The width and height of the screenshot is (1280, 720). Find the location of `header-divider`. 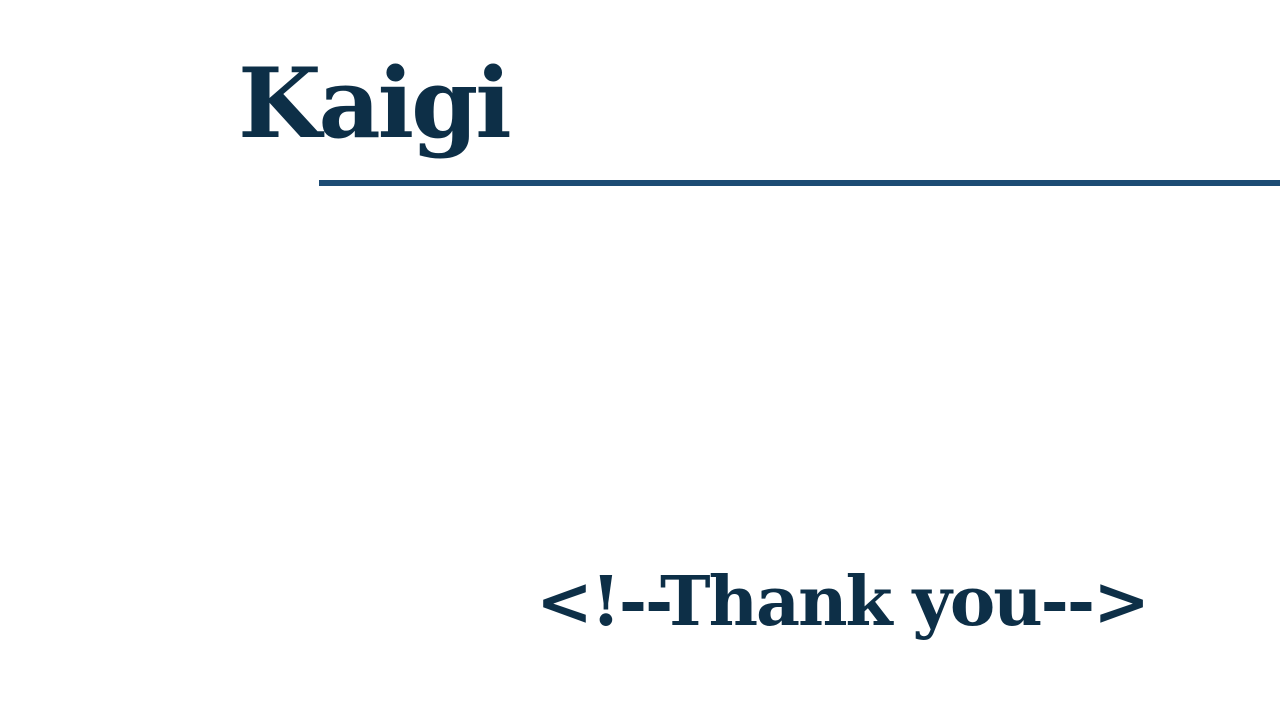

header-divider is located at coordinates (799, 183).